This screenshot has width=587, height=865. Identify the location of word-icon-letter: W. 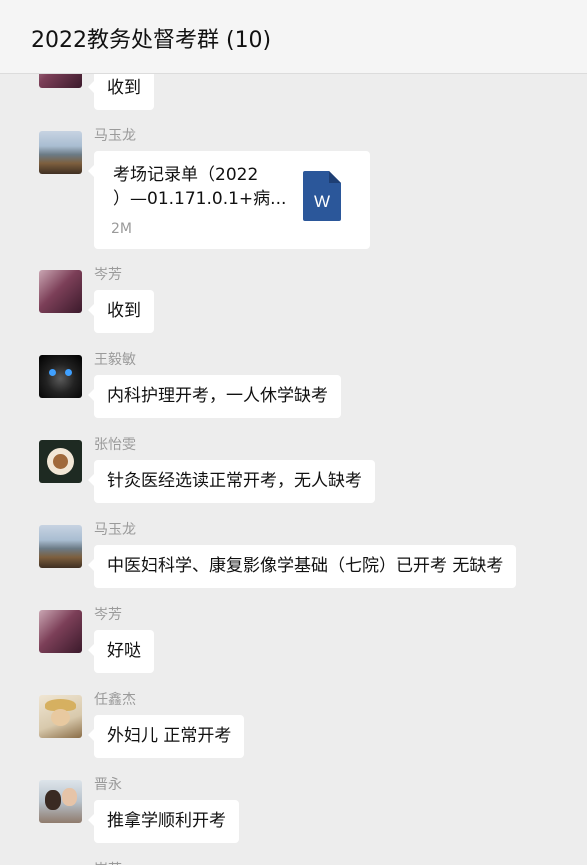
(322, 201).